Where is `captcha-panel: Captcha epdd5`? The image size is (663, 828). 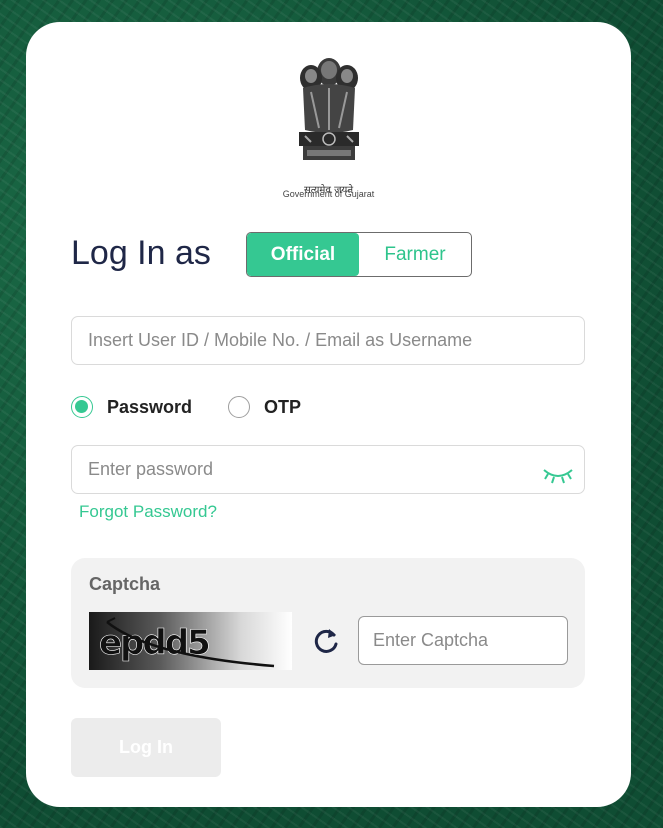
captcha-panel: Captcha epdd5 is located at coordinates (328, 623).